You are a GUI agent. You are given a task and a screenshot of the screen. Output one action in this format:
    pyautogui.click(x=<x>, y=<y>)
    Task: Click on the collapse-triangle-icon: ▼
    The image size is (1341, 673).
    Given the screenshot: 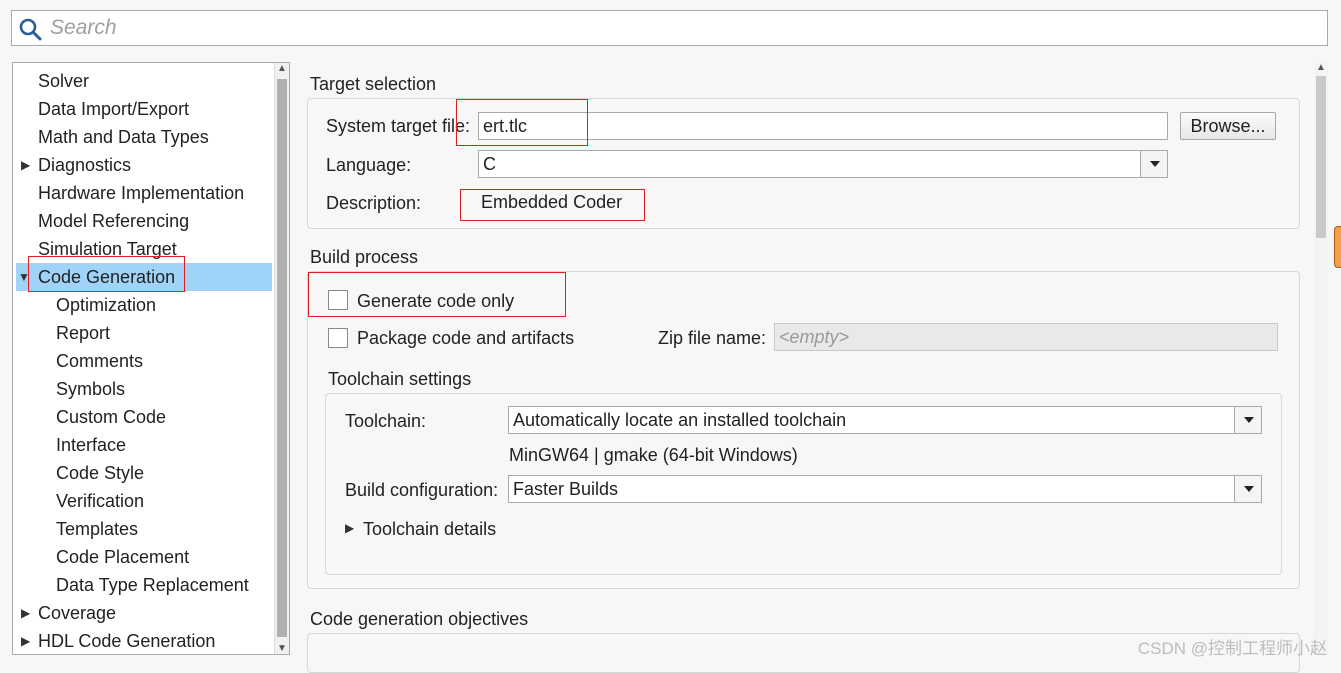 What is the action you would take?
    pyautogui.click(x=24, y=277)
    